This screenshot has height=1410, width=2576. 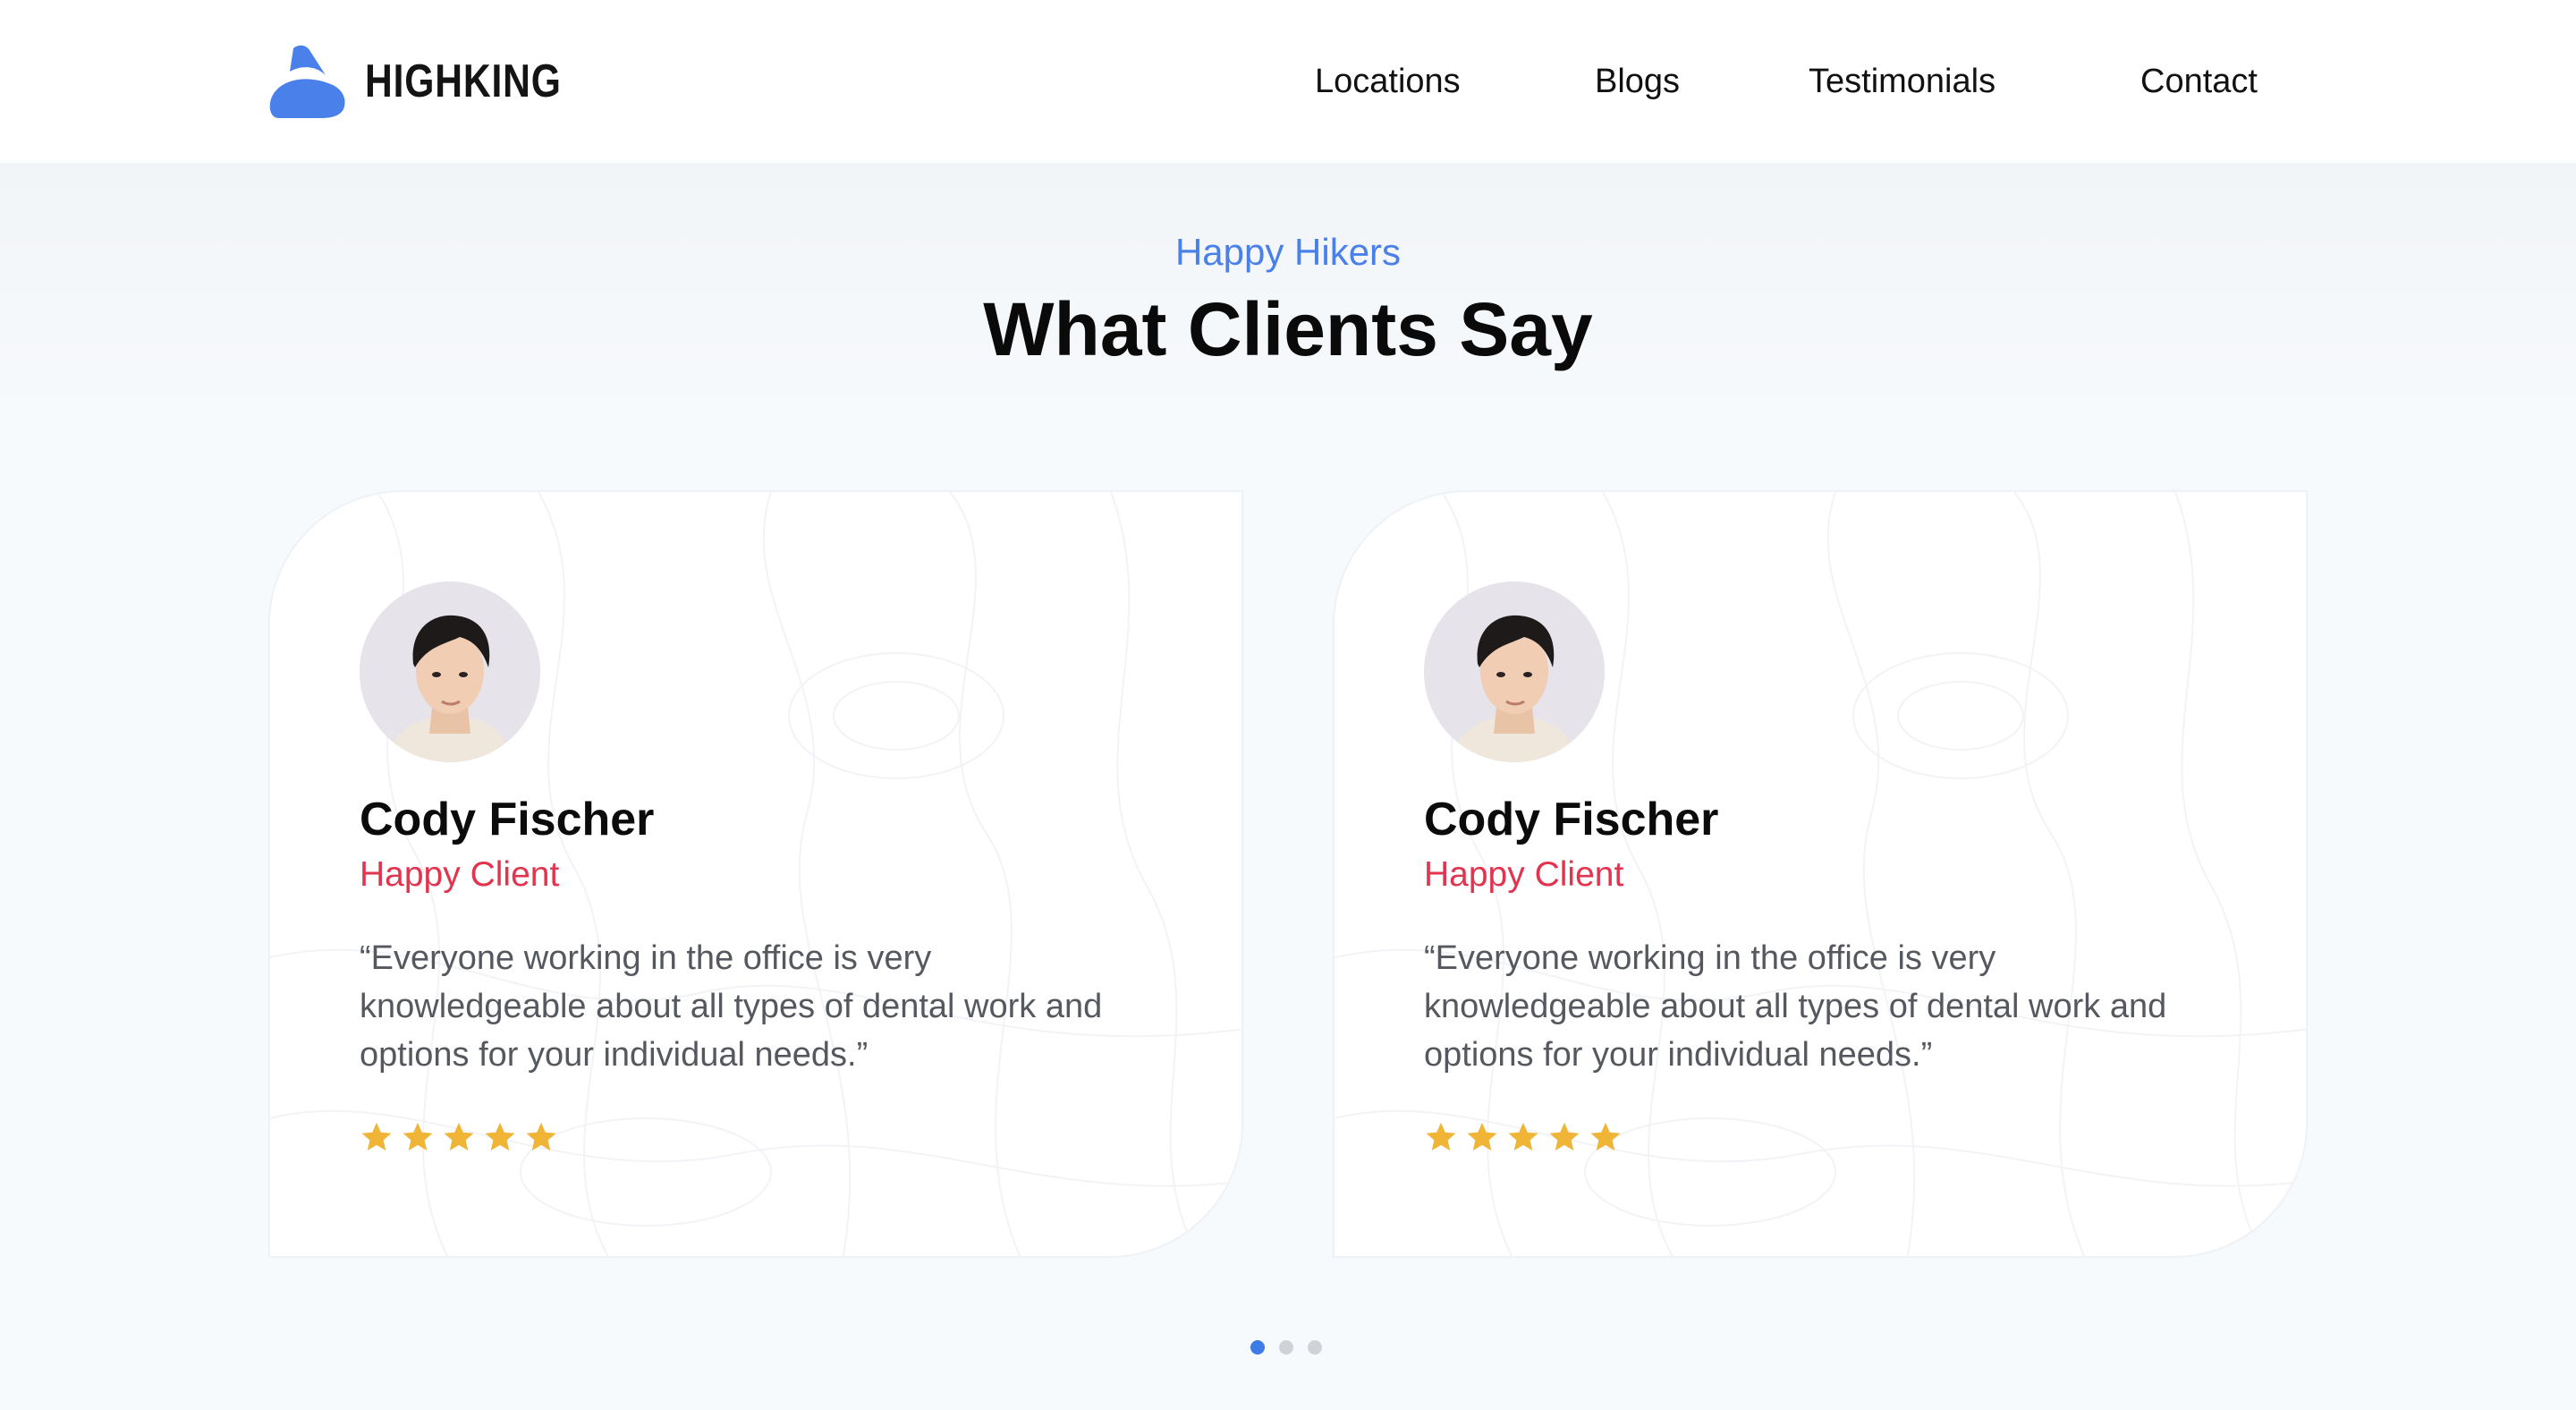 I want to click on nav-link-locations: Locations, so click(x=1388, y=82).